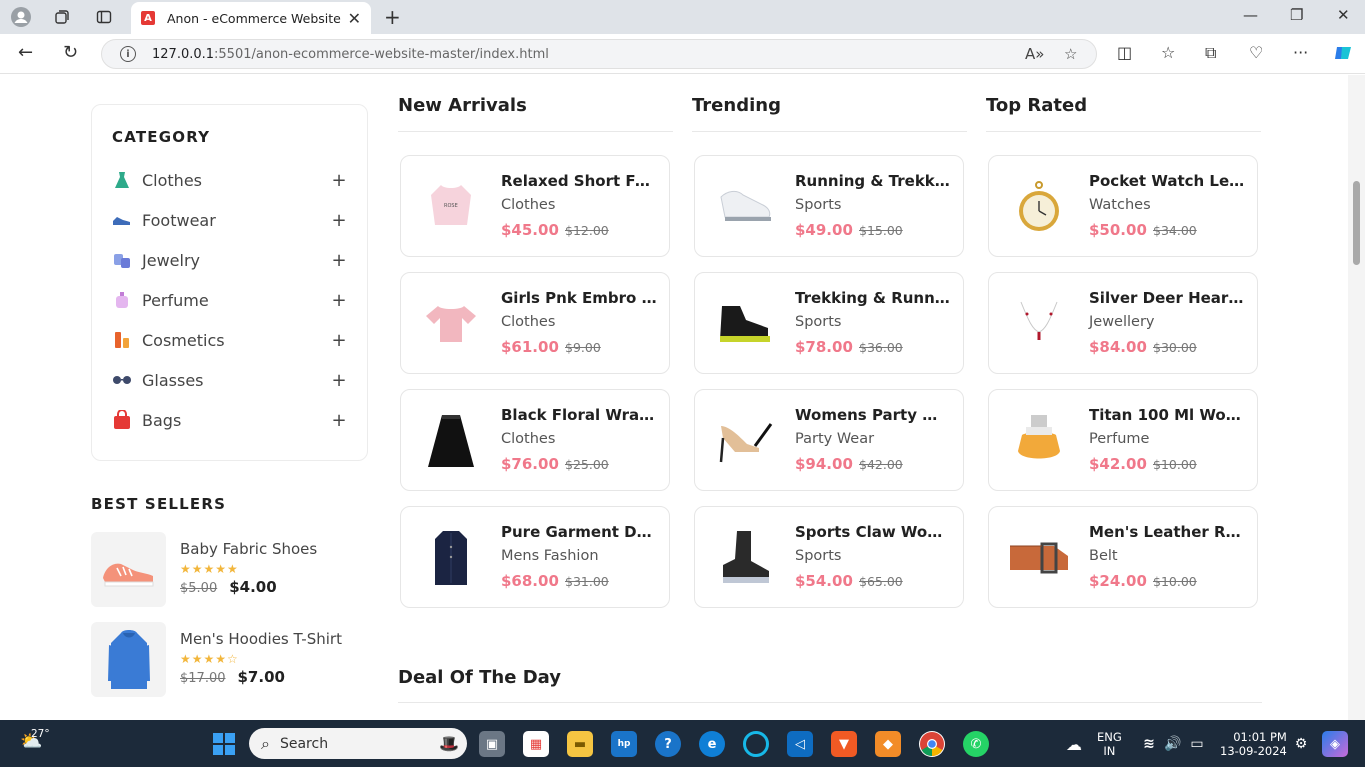  Describe the element at coordinates (580, 744) in the screenshot. I see `file-explorer-icon: ▬` at that location.